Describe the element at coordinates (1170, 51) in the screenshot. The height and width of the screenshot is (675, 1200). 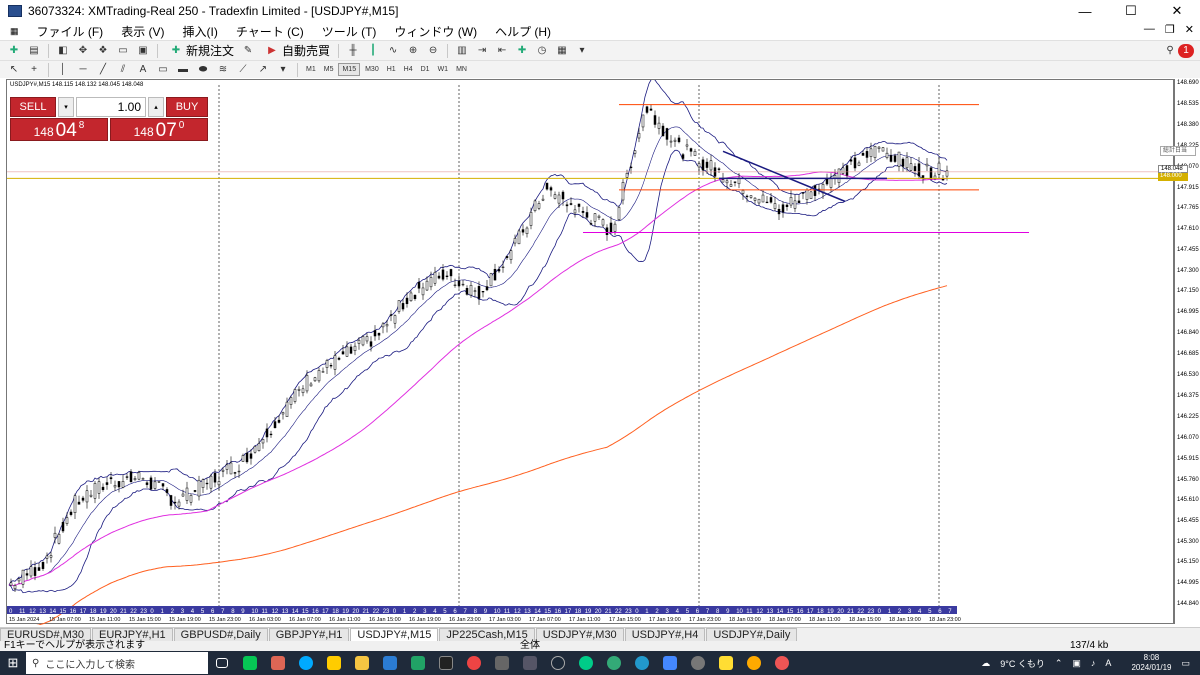
I see `search-icon: ⚲` at that location.